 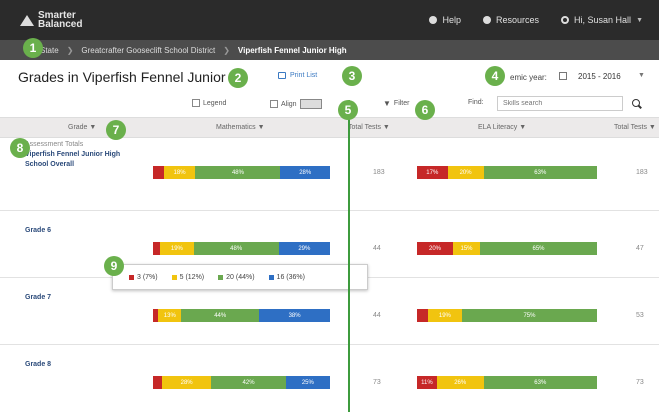 I want to click on math-total-count: 183, so click(x=379, y=172).